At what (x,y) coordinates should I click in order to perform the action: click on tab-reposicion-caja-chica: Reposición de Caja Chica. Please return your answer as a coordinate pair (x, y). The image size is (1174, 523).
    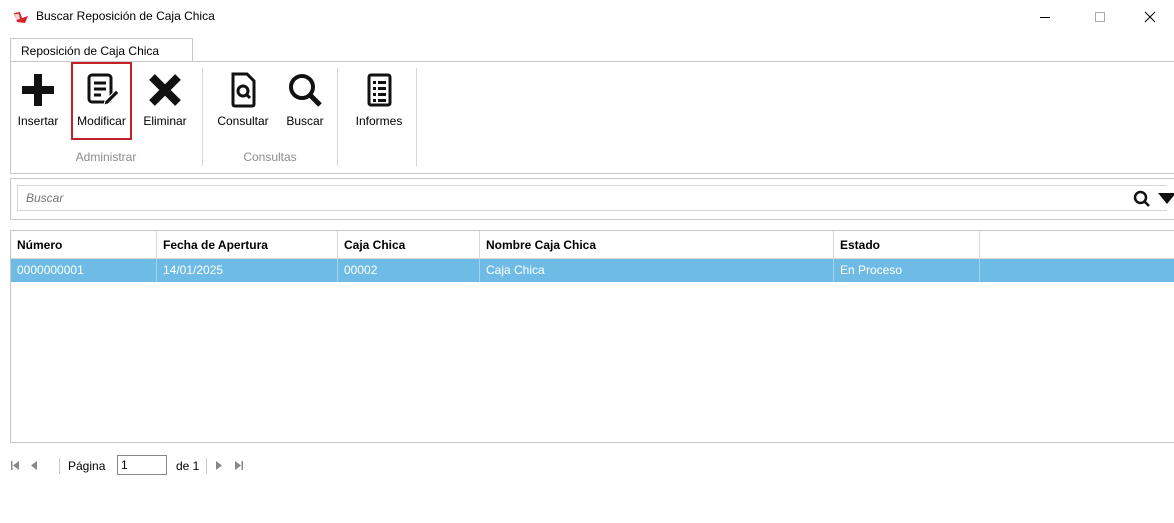
    Looking at the image, I should click on (101, 50).